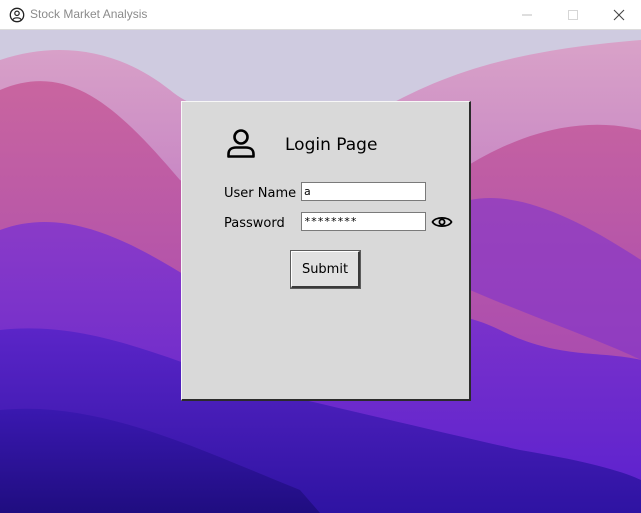 Image resolution: width=641 pixels, height=513 pixels. What do you see at coordinates (442, 222) in the screenshot?
I see `eye-icon` at bounding box center [442, 222].